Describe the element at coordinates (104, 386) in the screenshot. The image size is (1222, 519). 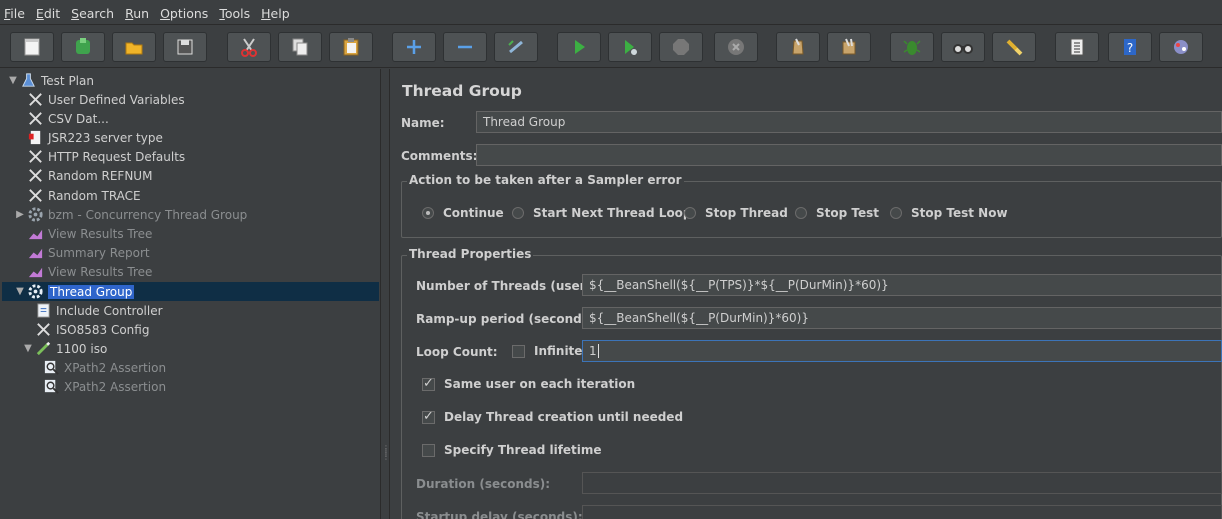
I see `tree-node-xpath2-assertion-2: XPath2 Assertion` at that location.